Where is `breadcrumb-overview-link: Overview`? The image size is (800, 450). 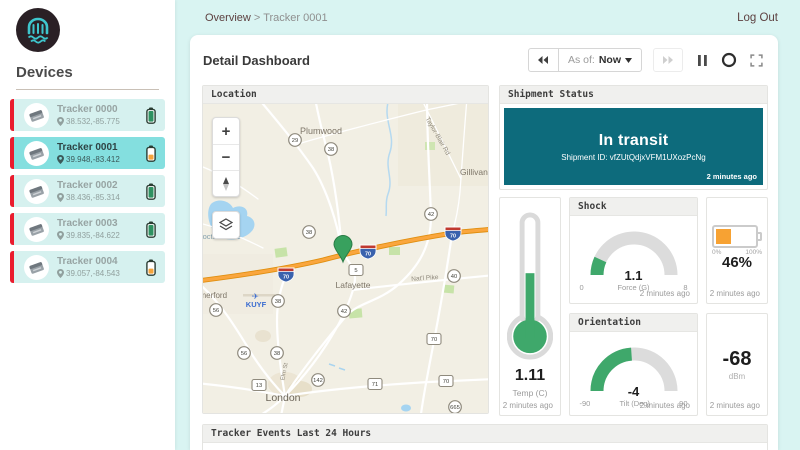
breadcrumb-overview-link: Overview is located at coordinates (228, 18).